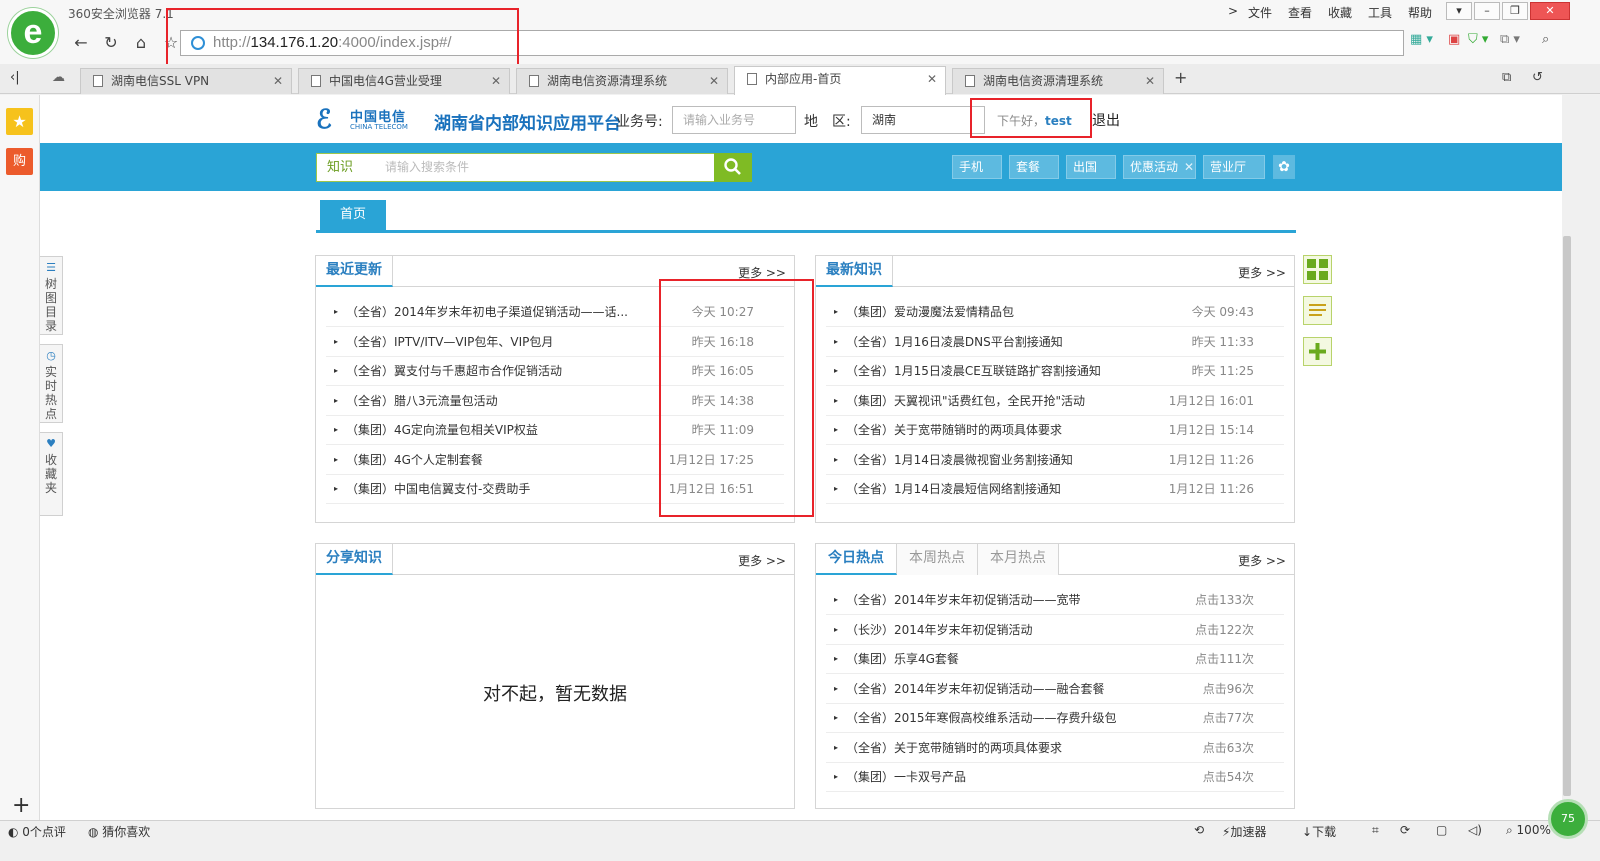  Describe the element at coordinates (840, 80) in the screenshot. I see `tab-internal-home: 内部应用-首页 ✕` at that location.